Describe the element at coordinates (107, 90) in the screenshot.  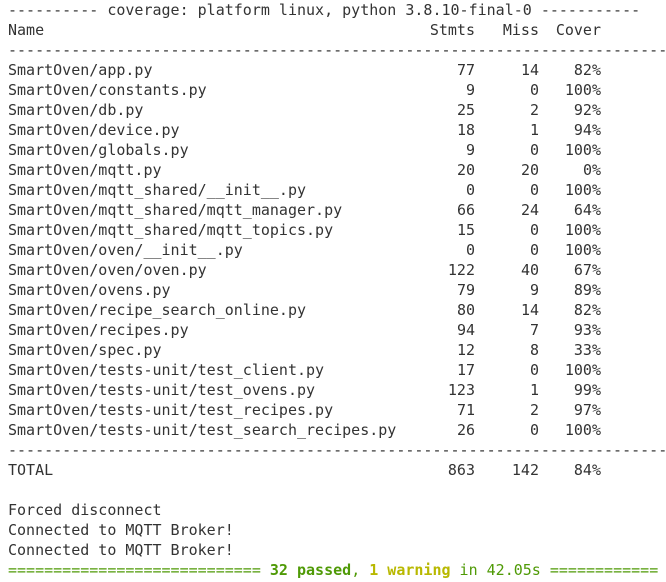
I see `file-name: SmartOven/constants.py` at that location.